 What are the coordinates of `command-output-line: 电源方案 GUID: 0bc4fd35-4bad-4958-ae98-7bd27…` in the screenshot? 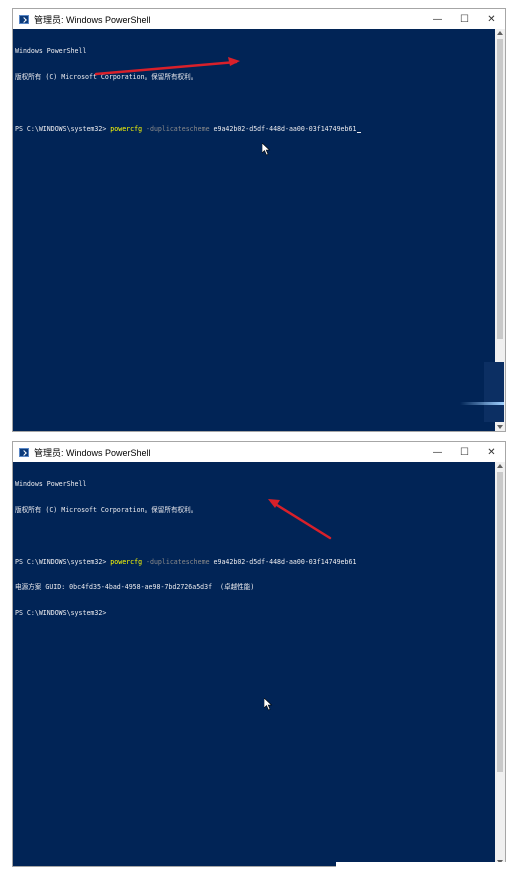 It's located at (135, 587).